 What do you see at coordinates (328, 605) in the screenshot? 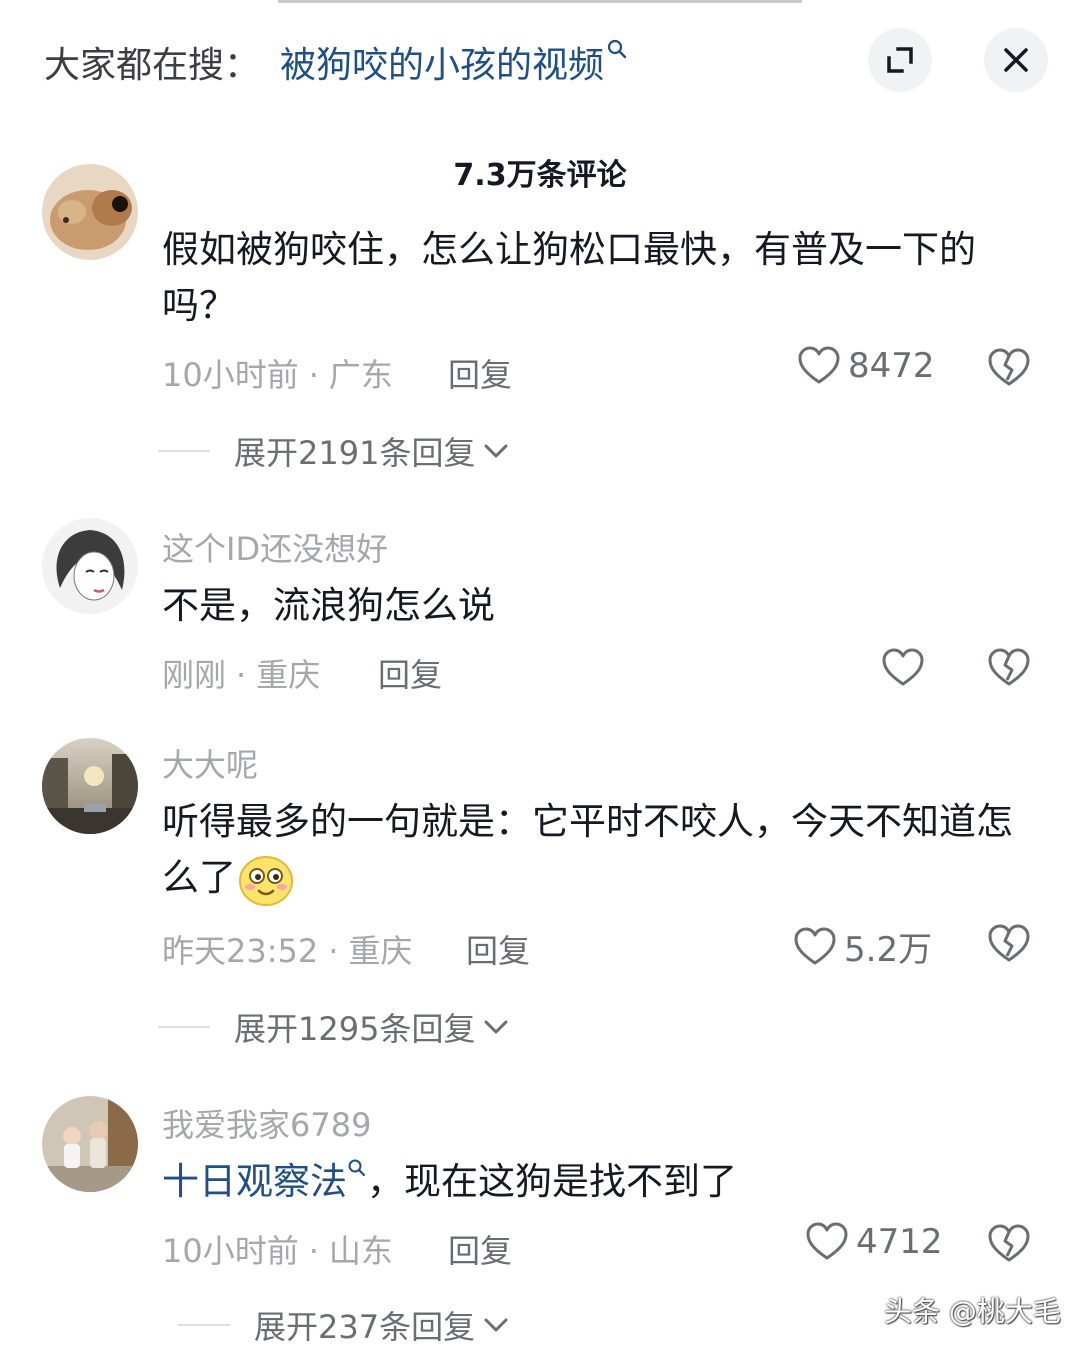
I see `comment-text: 不是，流浪狗怎么说` at bounding box center [328, 605].